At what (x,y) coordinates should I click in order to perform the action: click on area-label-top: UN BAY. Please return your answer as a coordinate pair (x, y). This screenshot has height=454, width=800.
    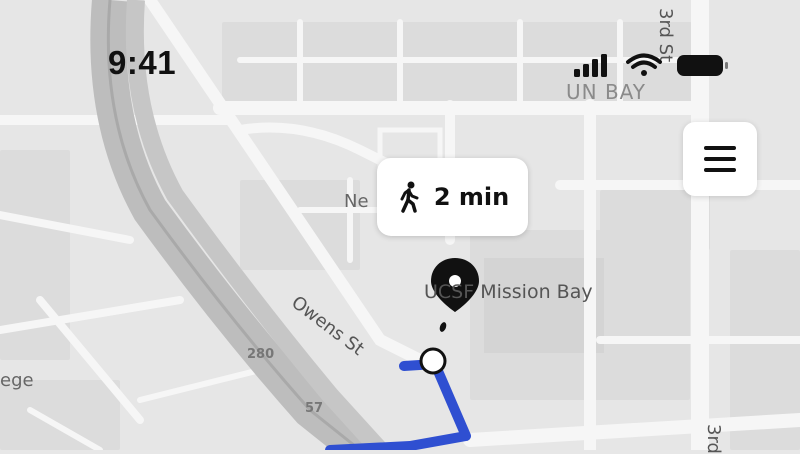
    Looking at the image, I should click on (606, 92).